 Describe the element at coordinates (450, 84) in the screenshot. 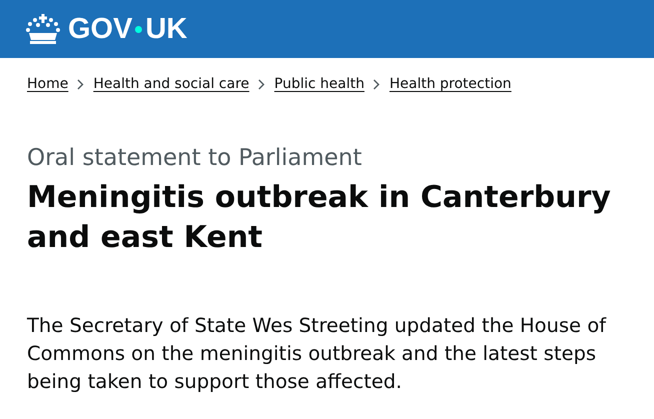

I see `breadcrumb-link: Health protection` at that location.